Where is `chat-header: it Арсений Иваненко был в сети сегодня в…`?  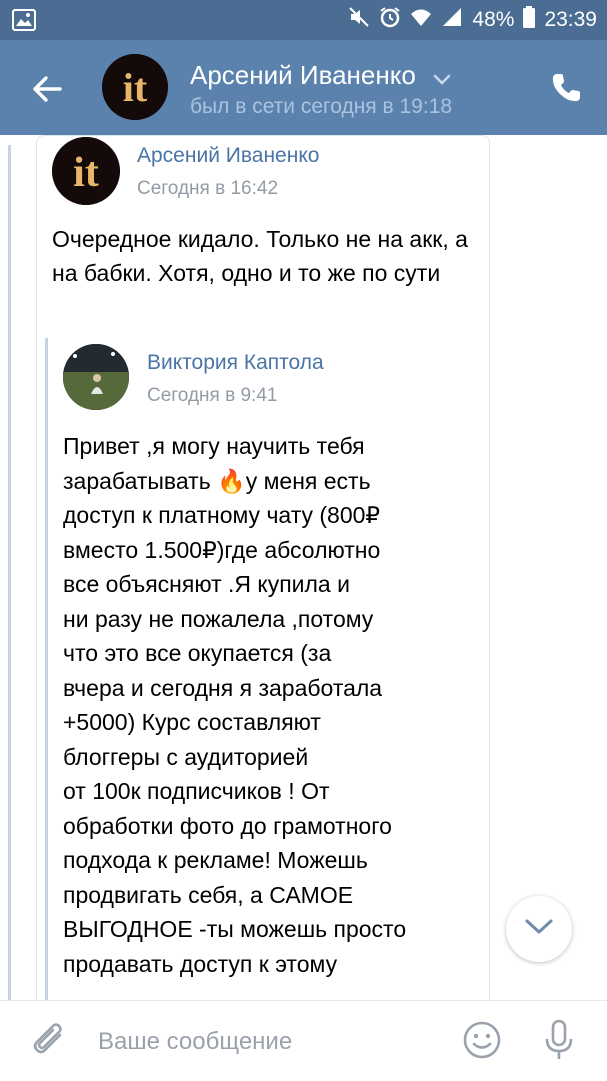
chat-header: it Арсений Иваненко был в сети сегодня в… is located at coordinates (303, 87).